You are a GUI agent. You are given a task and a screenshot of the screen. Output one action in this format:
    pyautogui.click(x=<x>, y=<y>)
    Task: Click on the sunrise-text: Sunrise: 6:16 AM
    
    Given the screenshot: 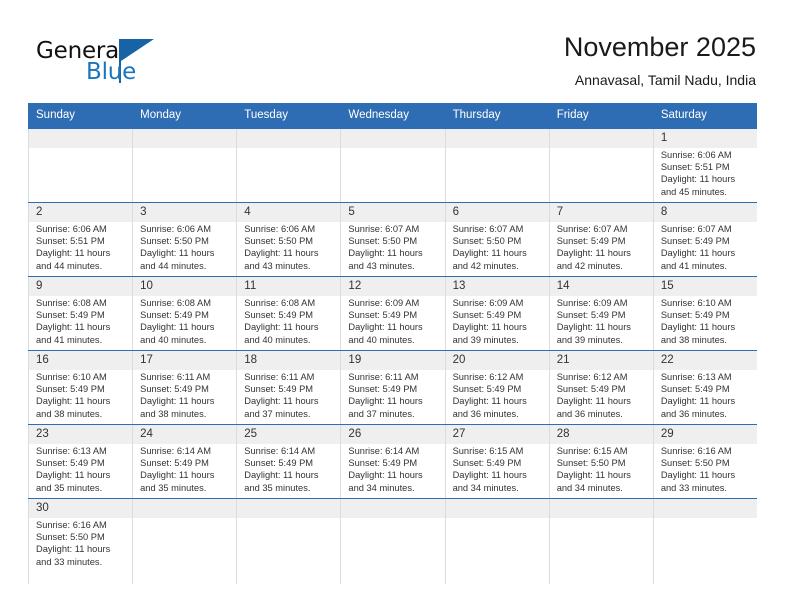 What is the action you would take?
    pyautogui.click(x=696, y=451)
    